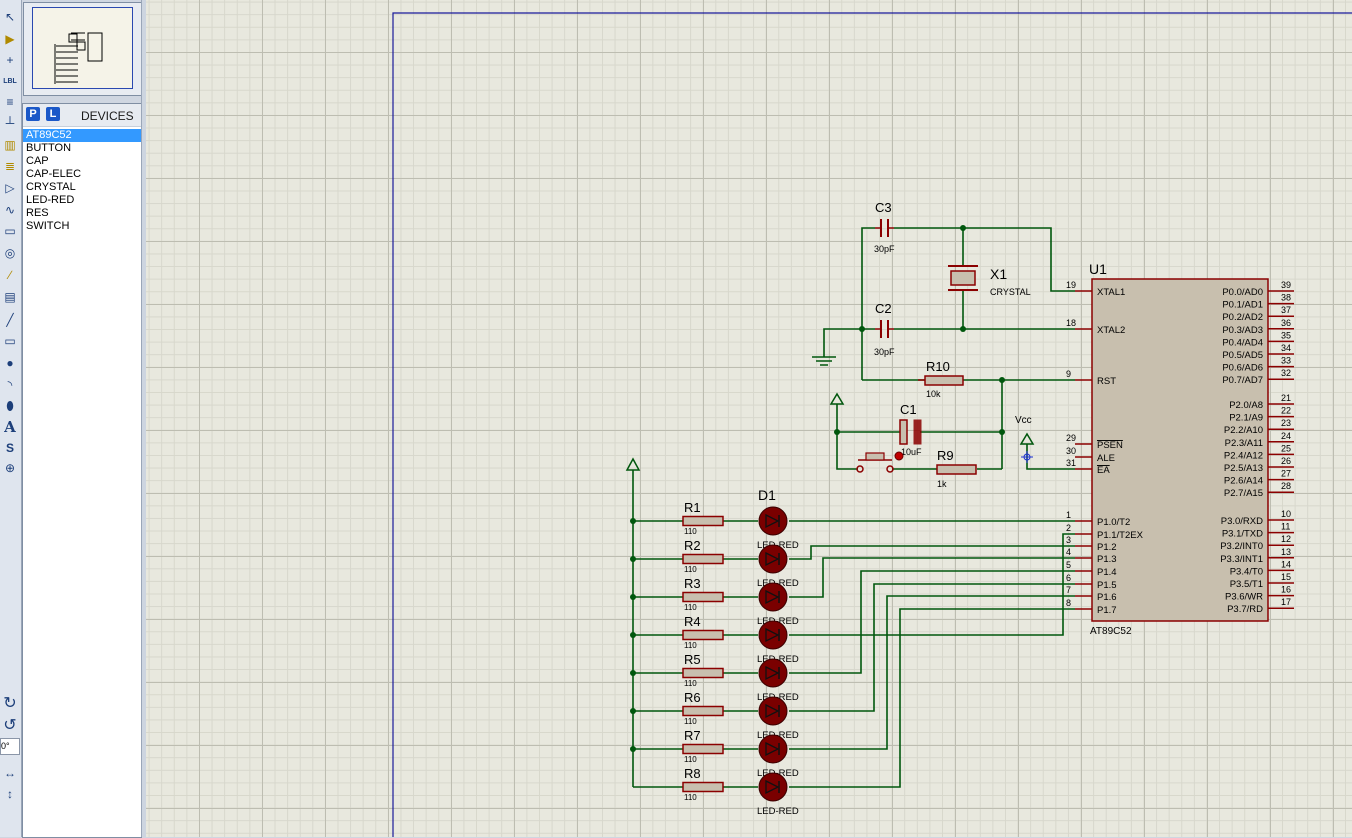  Describe the element at coordinates (1068, 590) in the screenshot. I see `u1-pin-number: 7` at that location.